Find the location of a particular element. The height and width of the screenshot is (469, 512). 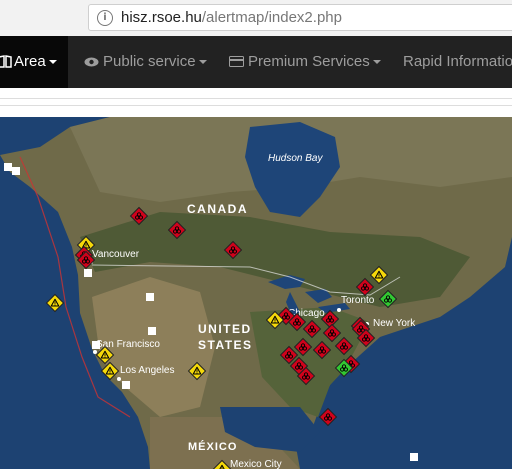

city-dot-los-angeles is located at coordinates (119, 379).